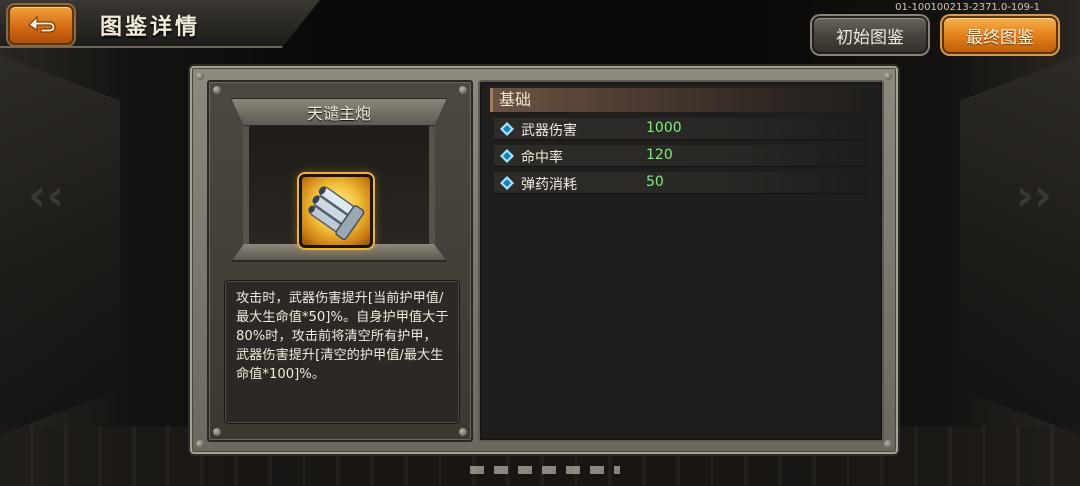  I want to click on background-chevron-right-icon: ››, so click(1033, 195).